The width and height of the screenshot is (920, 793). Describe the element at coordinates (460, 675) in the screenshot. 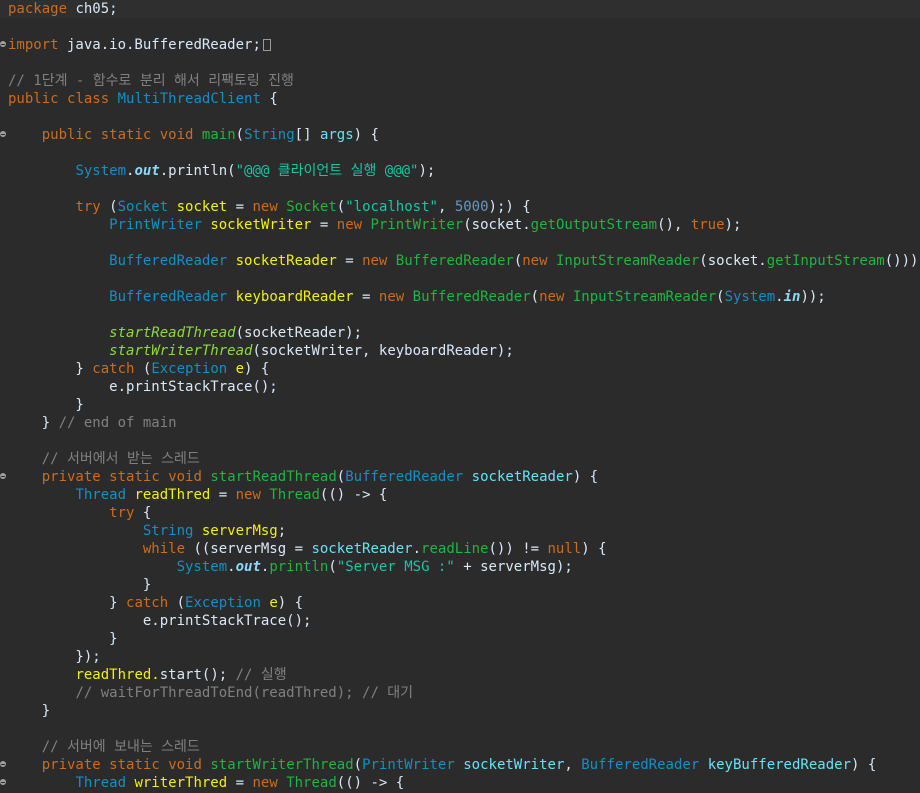

I see `code-line: readThred.start(); // 실행` at that location.